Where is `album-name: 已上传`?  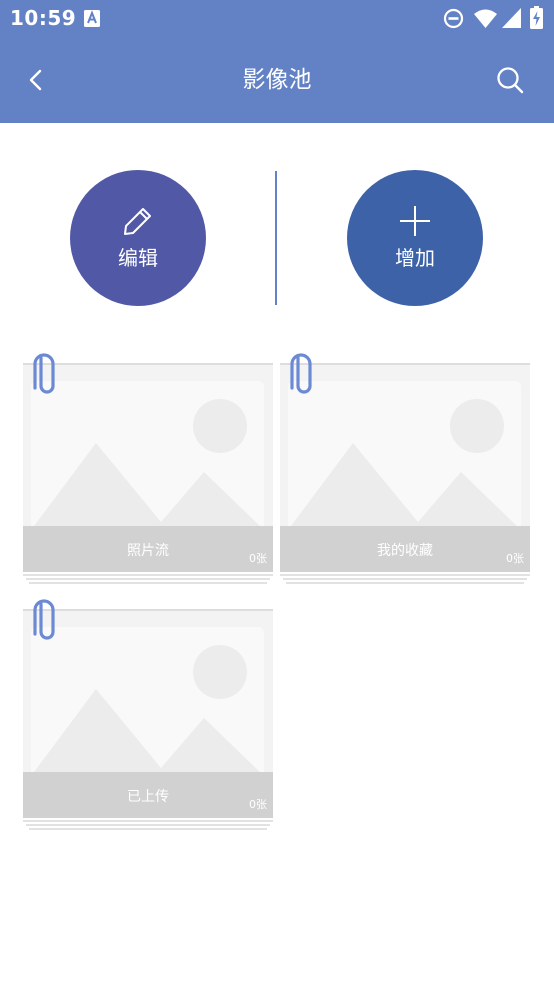 album-name: 已上传 is located at coordinates (148, 797).